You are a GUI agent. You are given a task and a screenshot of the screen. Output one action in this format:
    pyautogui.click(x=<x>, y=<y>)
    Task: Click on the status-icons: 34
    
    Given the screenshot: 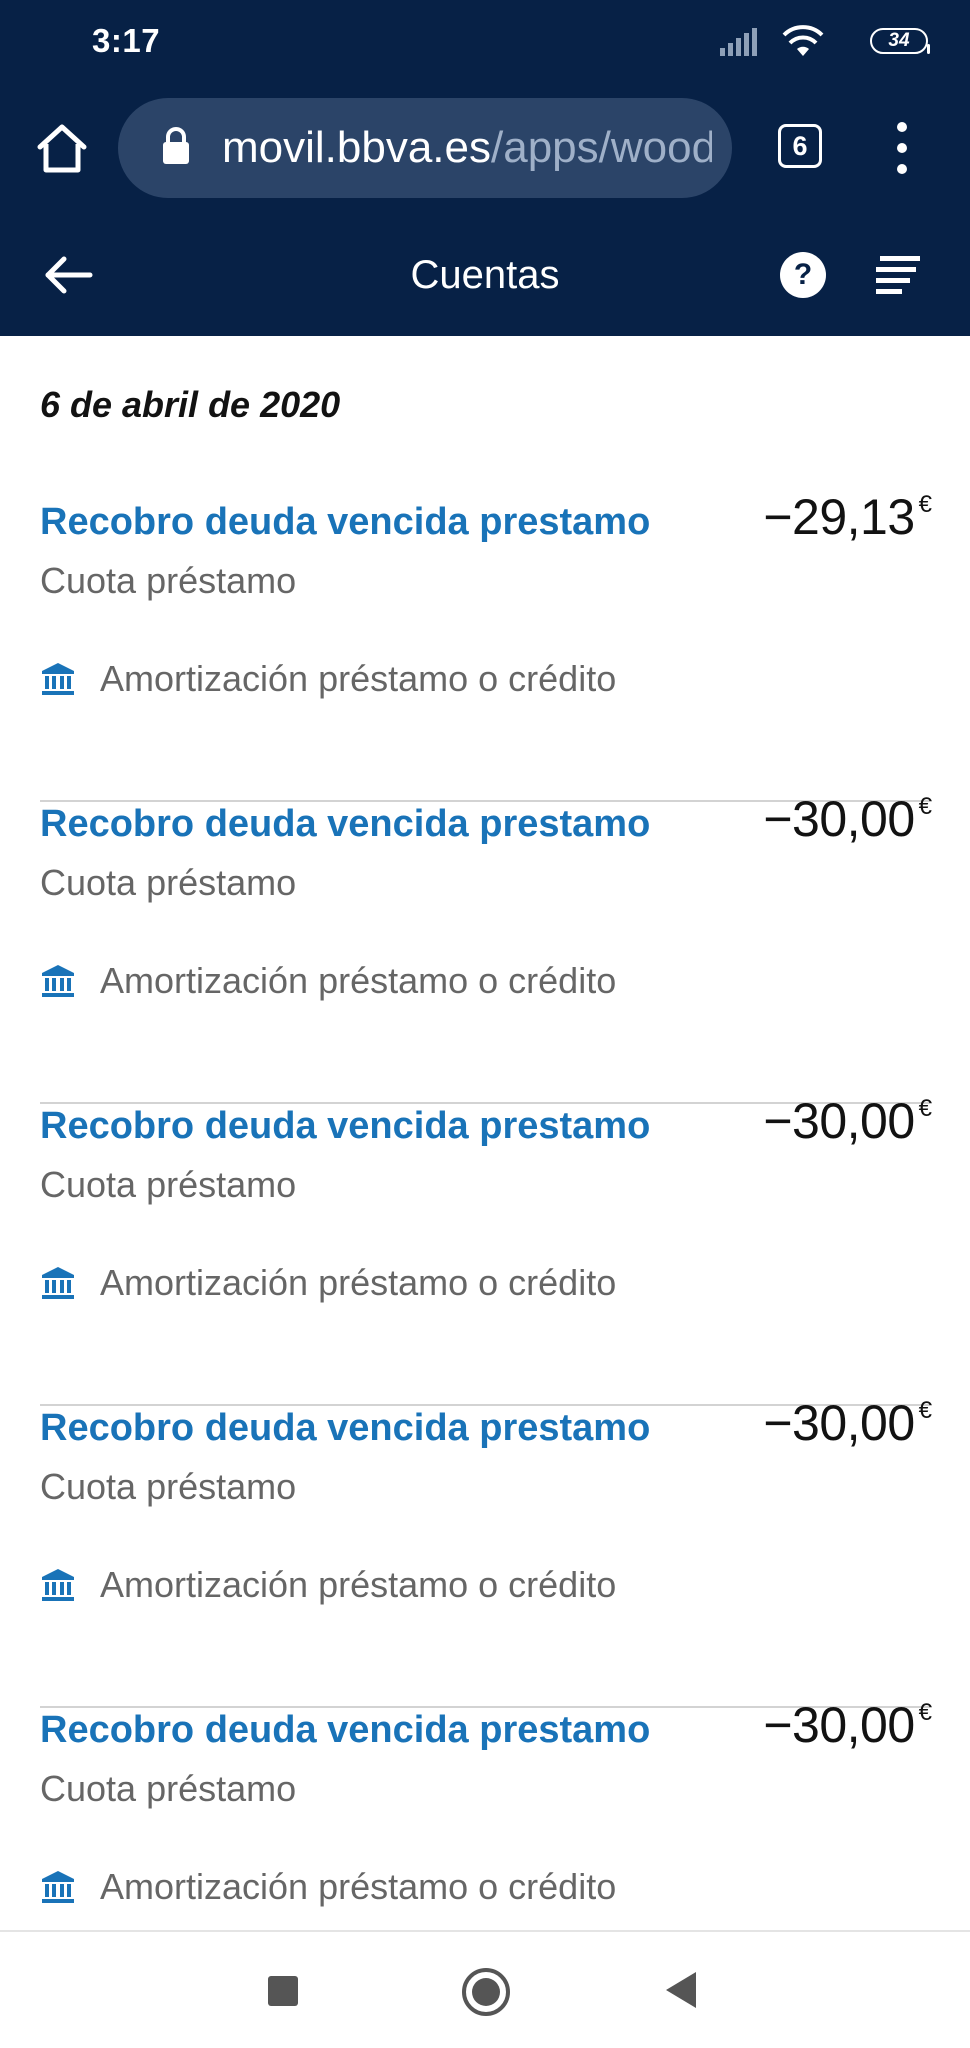 What is the action you would take?
    pyautogui.click(x=814, y=43)
    